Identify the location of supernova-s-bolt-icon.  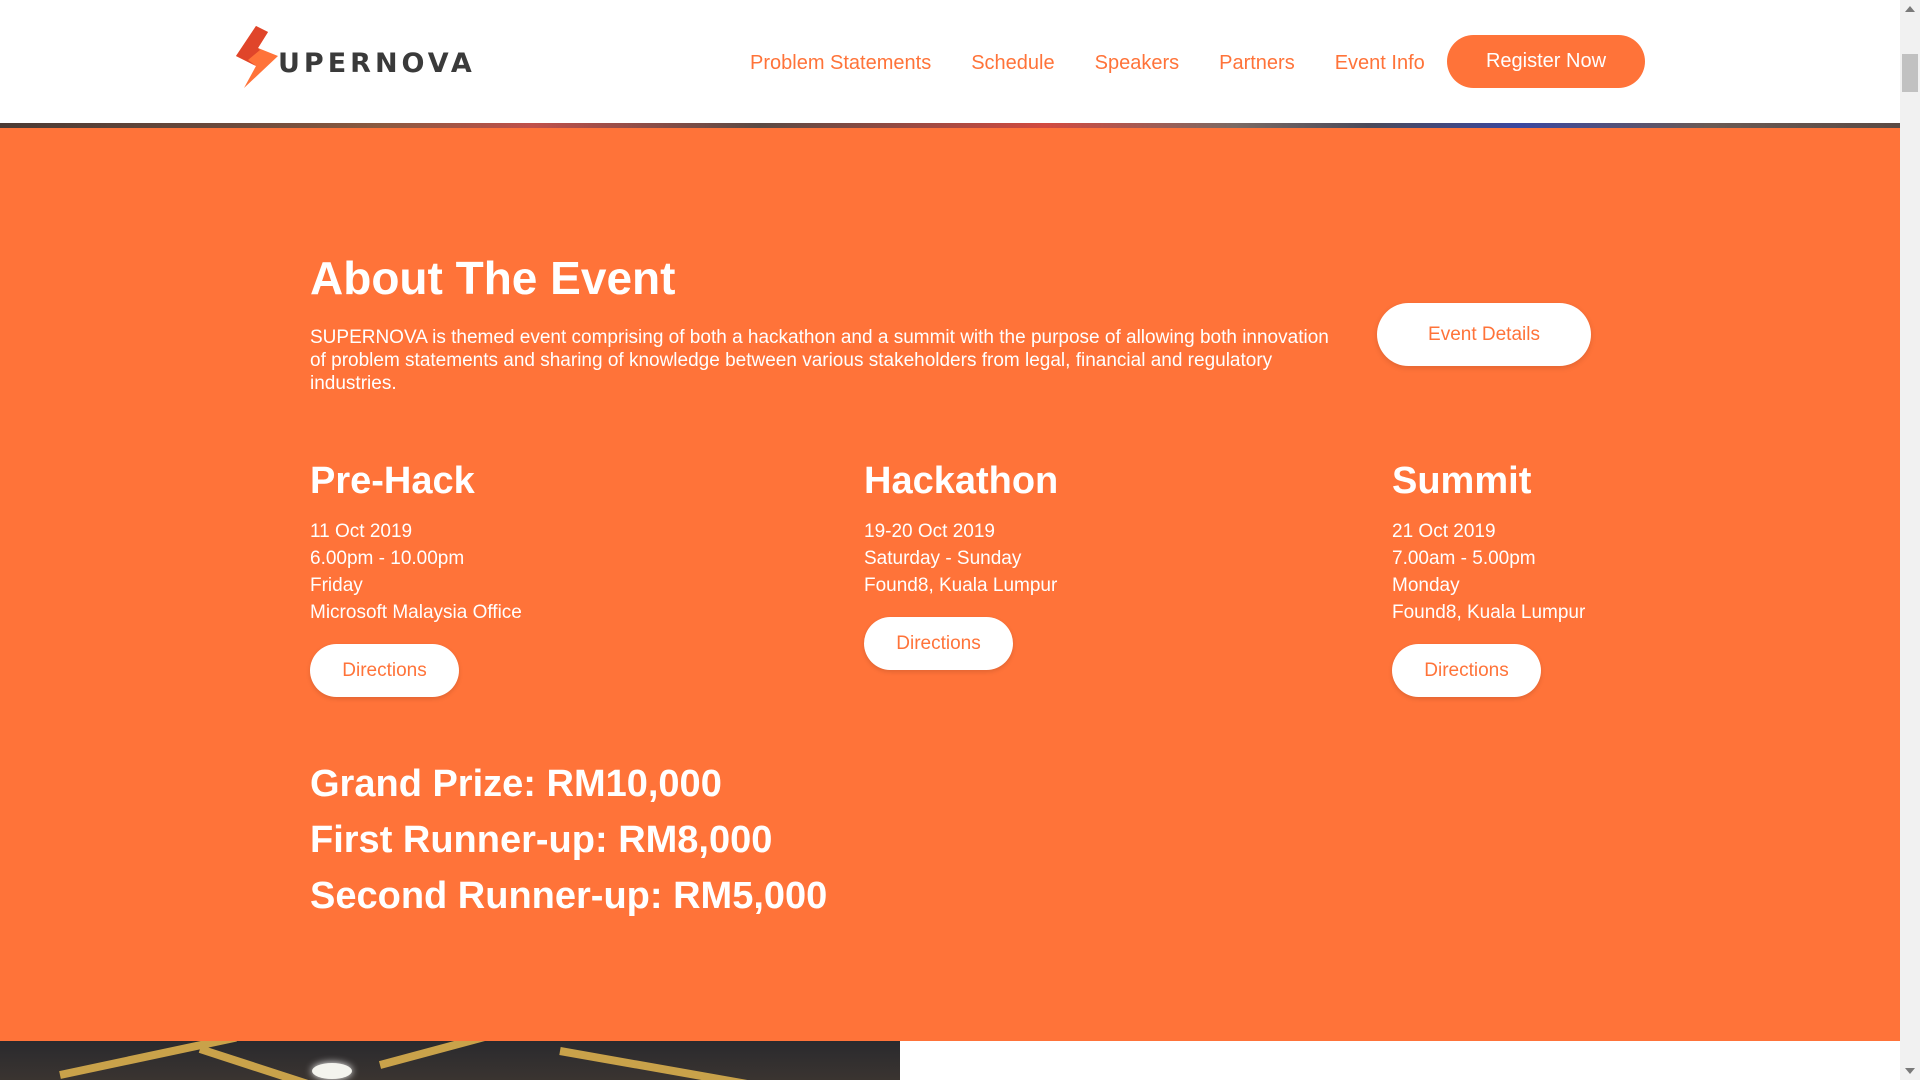
(257, 57).